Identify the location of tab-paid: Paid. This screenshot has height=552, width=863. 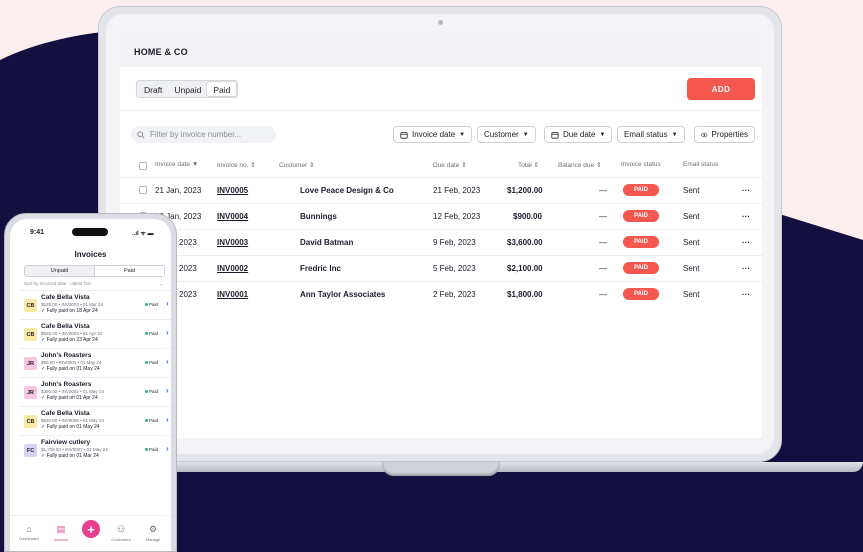
(222, 89).